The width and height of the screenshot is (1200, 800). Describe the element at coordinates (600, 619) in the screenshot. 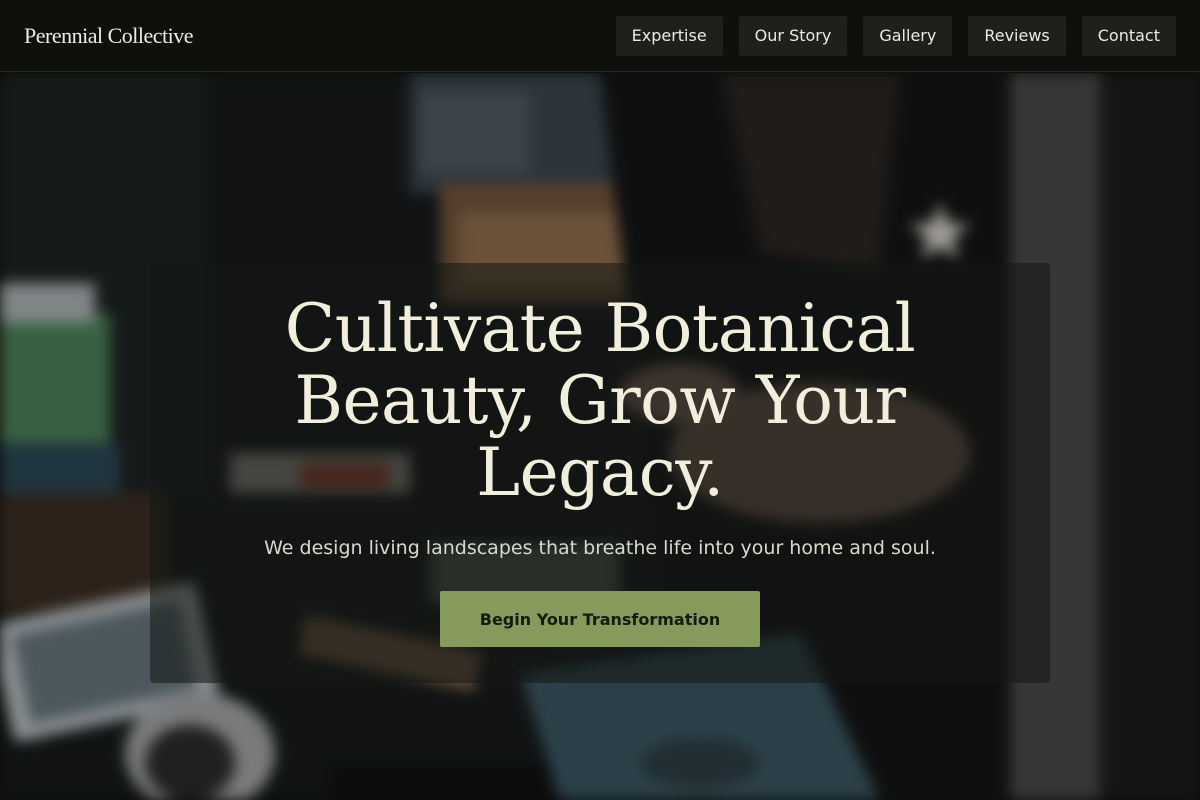

I see `begin-transformation-button: Begin Your Transformation` at that location.